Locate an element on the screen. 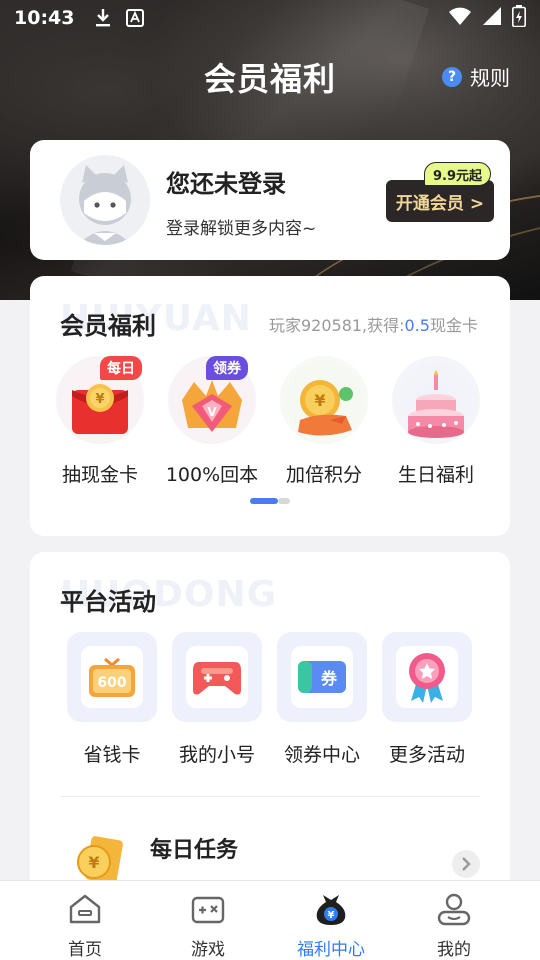 The height and width of the screenshot is (960, 540). download-icon is located at coordinates (103, 18).